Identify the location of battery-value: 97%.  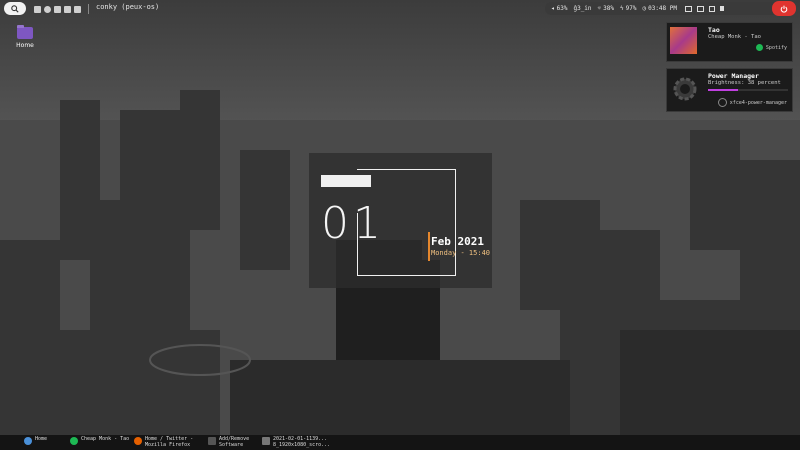
(631, 8).